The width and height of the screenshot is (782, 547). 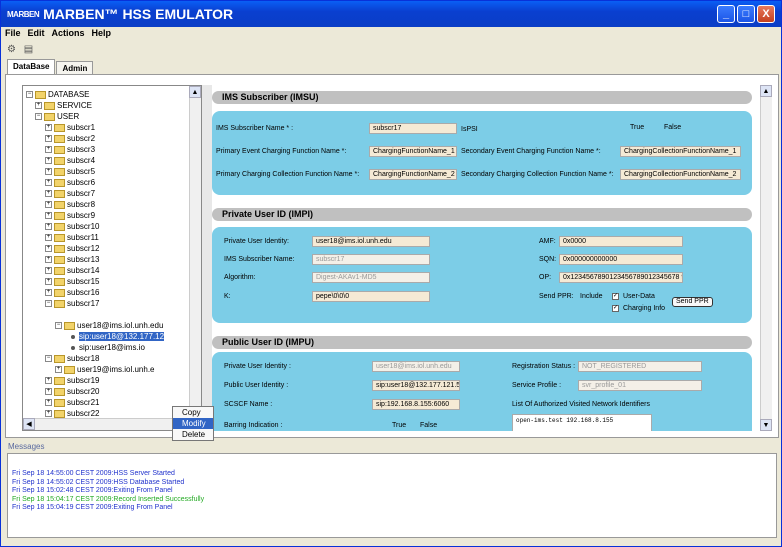 I want to click on barring-true-label: True, so click(x=399, y=425).